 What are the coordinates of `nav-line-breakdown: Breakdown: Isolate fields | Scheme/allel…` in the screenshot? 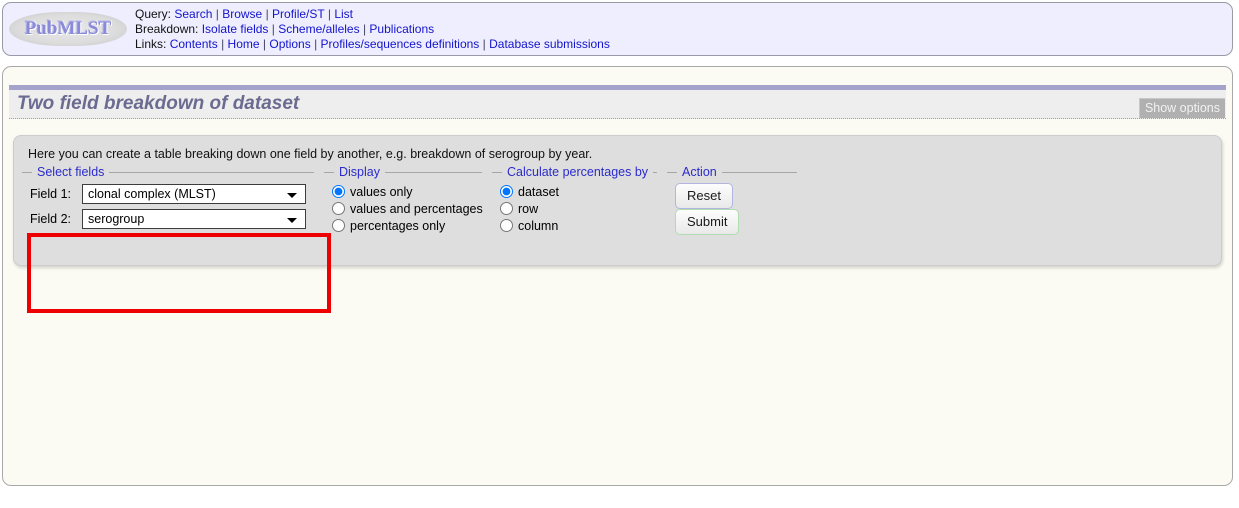 It's located at (683, 29).